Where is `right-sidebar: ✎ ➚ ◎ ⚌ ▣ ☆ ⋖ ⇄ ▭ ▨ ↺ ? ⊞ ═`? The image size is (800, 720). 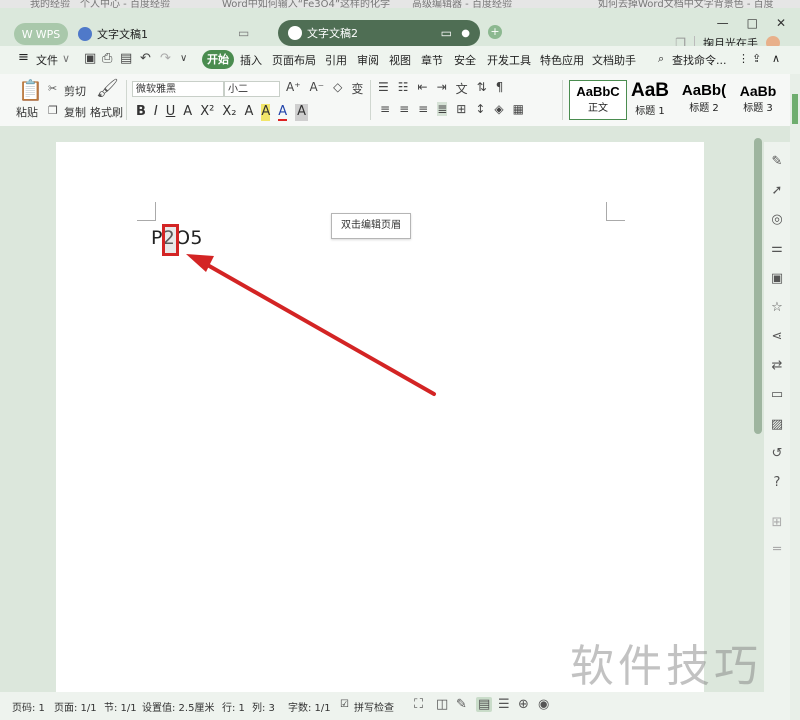 right-sidebar: ✎ ➚ ◎ ⚌ ▣ ☆ ⋖ ⇄ ▭ ▨ ↺ ? ⊞ ═ is located at coordinates (777, 422).